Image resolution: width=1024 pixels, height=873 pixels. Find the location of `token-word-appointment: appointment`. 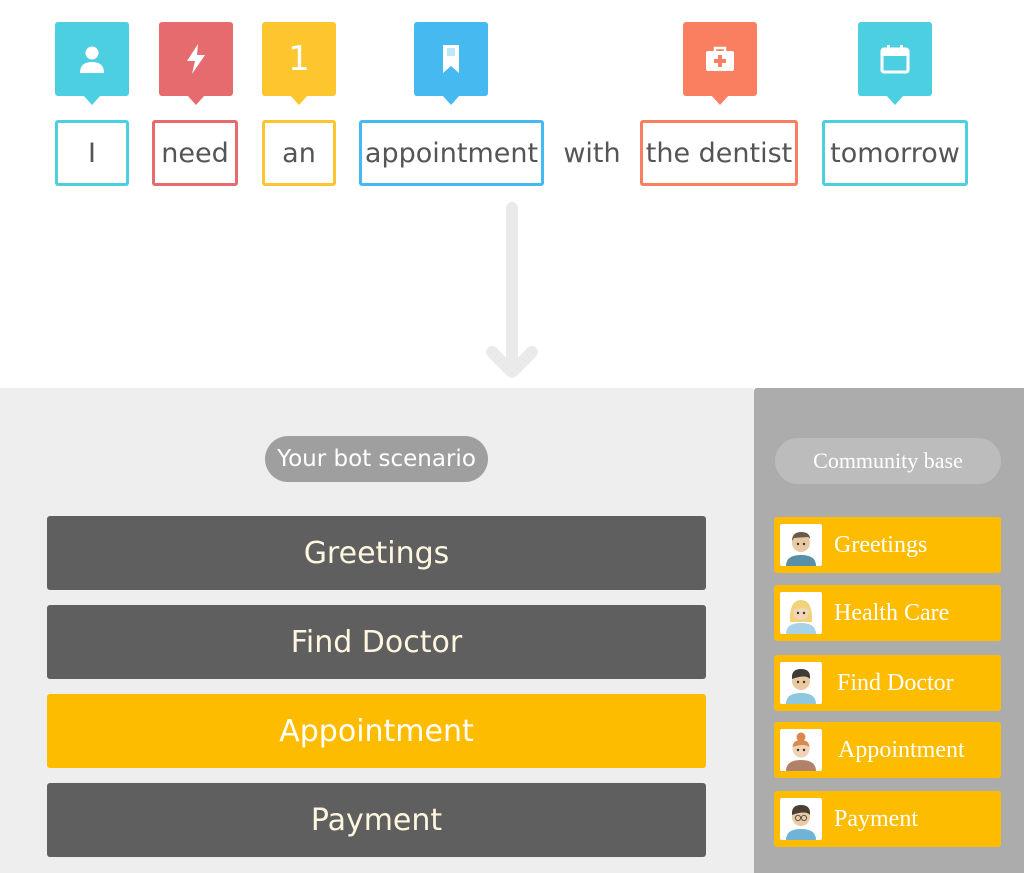

token-word-appointment: appointment is located at coordinates (451, 153).